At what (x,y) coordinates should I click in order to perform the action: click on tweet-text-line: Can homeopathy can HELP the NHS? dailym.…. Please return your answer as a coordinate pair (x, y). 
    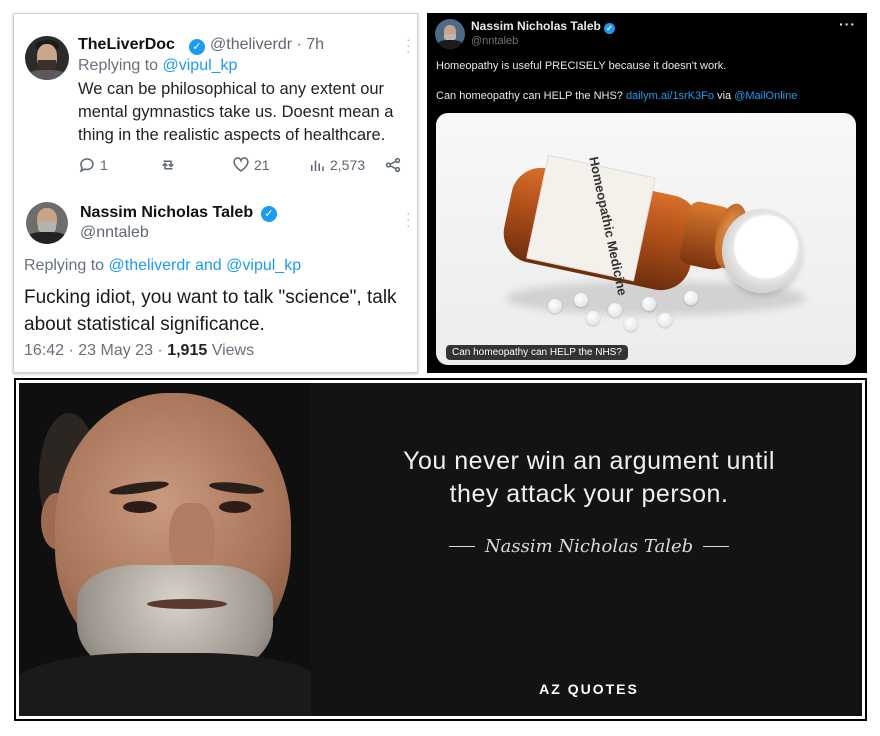
    Looking at the image, I should click on (617, 96).